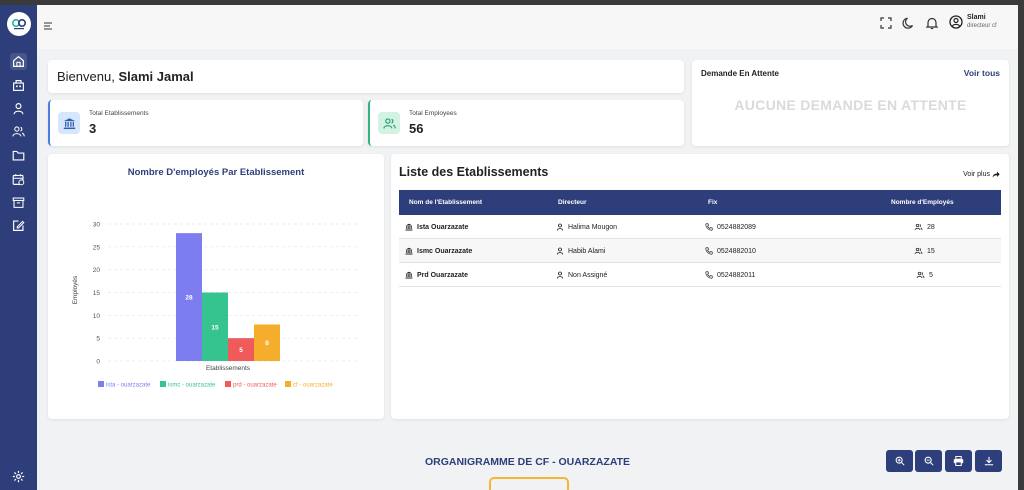 The height and width of the screenshot is (490, 1024). I want to click on cell-director: Non Assigné, so click(581, 275).